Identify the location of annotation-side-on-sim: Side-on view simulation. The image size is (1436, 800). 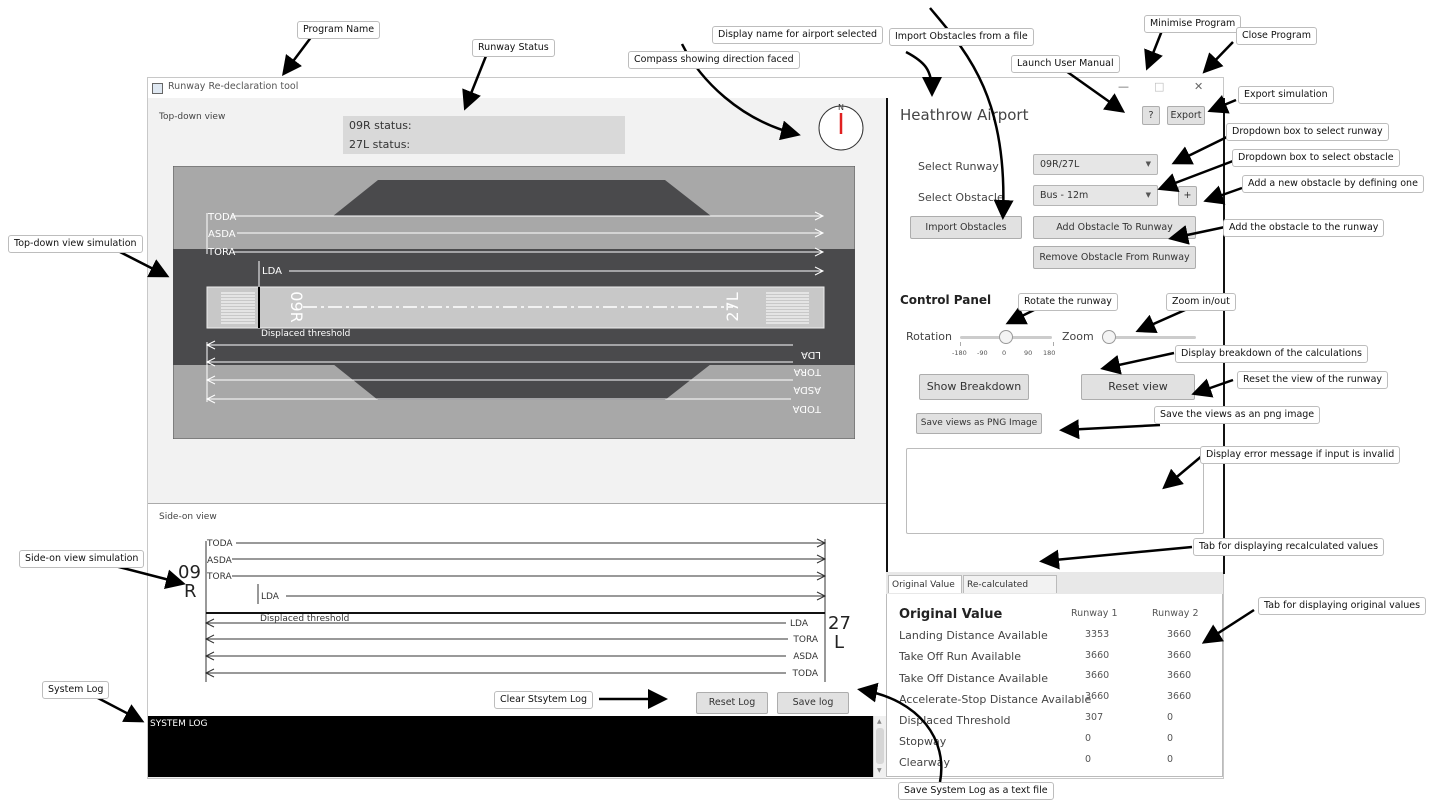
(82, 559).